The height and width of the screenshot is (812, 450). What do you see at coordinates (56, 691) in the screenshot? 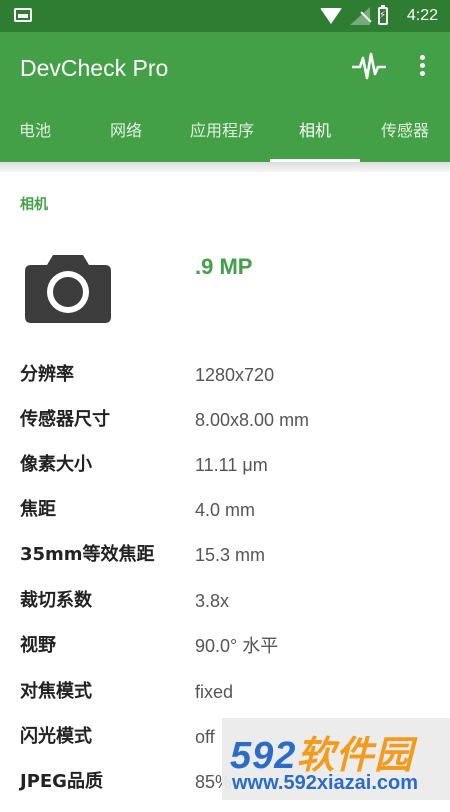
I see `row-label: 对焦模式` at bounding box center [56, 691].